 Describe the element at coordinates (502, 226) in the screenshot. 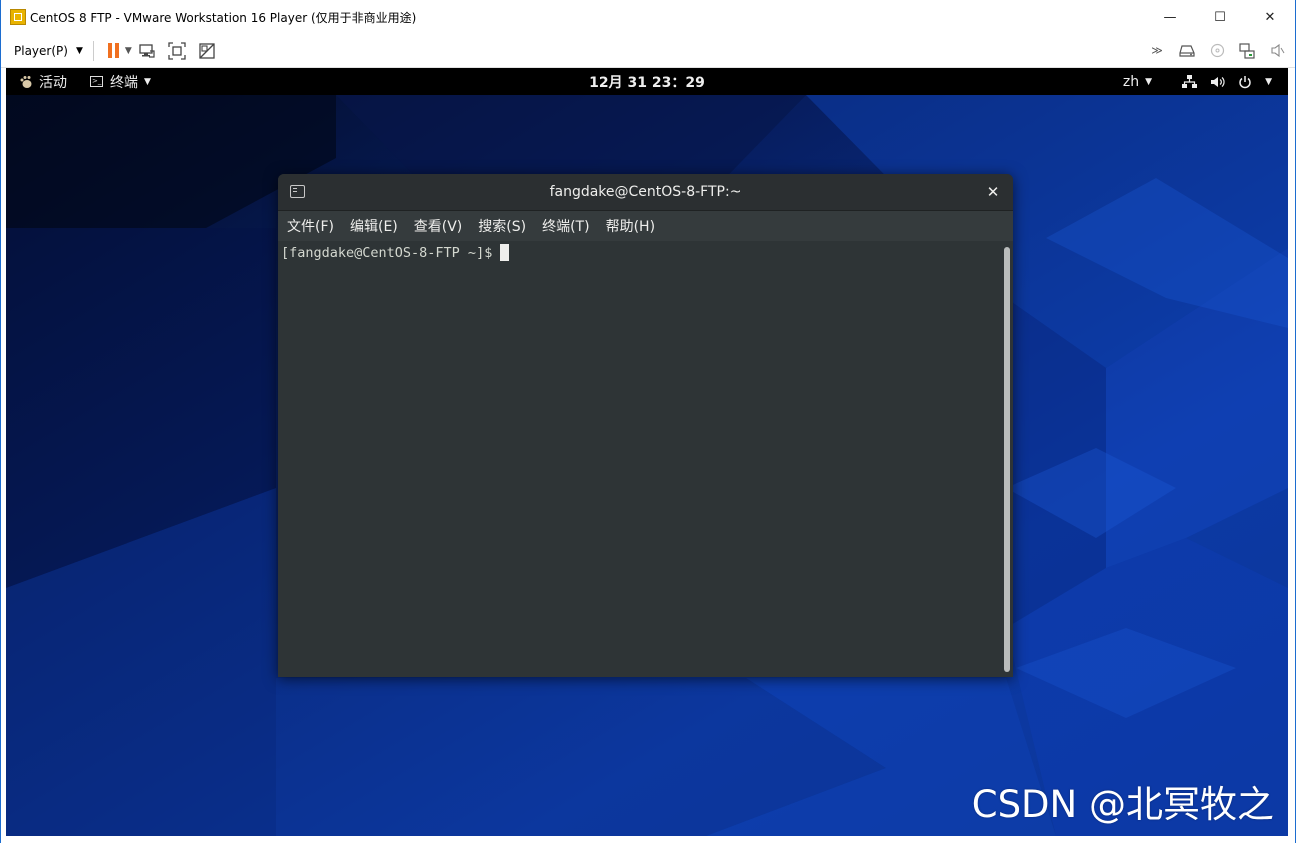

I see `menu-search: 搜索(S)` at that location.